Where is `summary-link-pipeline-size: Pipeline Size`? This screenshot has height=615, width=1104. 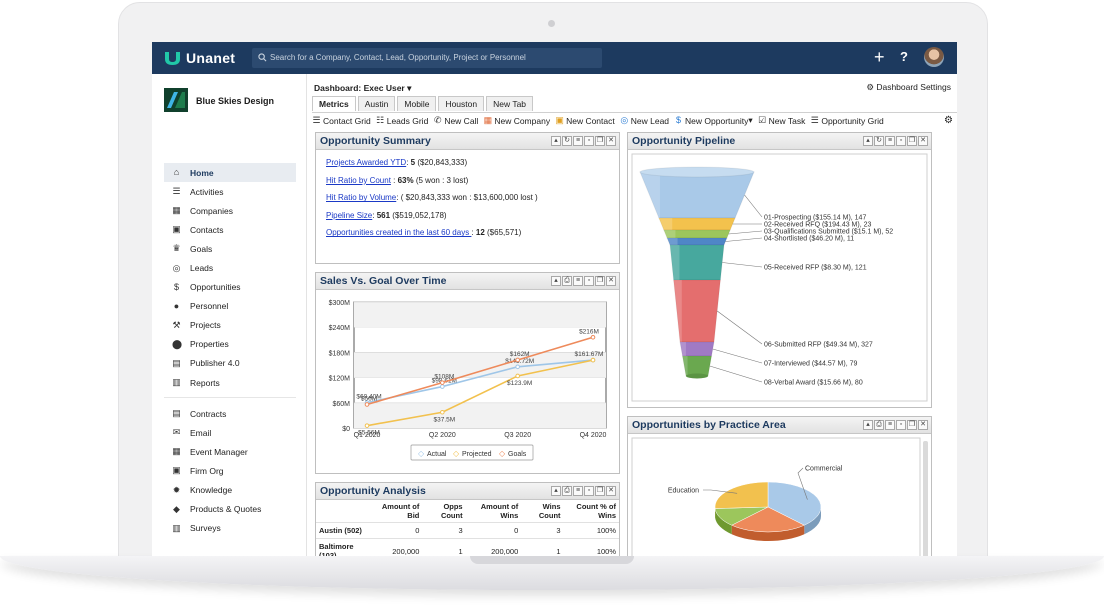
summary-link-pipeline-size: Pipeline Size is located at coordinates (349, 215).